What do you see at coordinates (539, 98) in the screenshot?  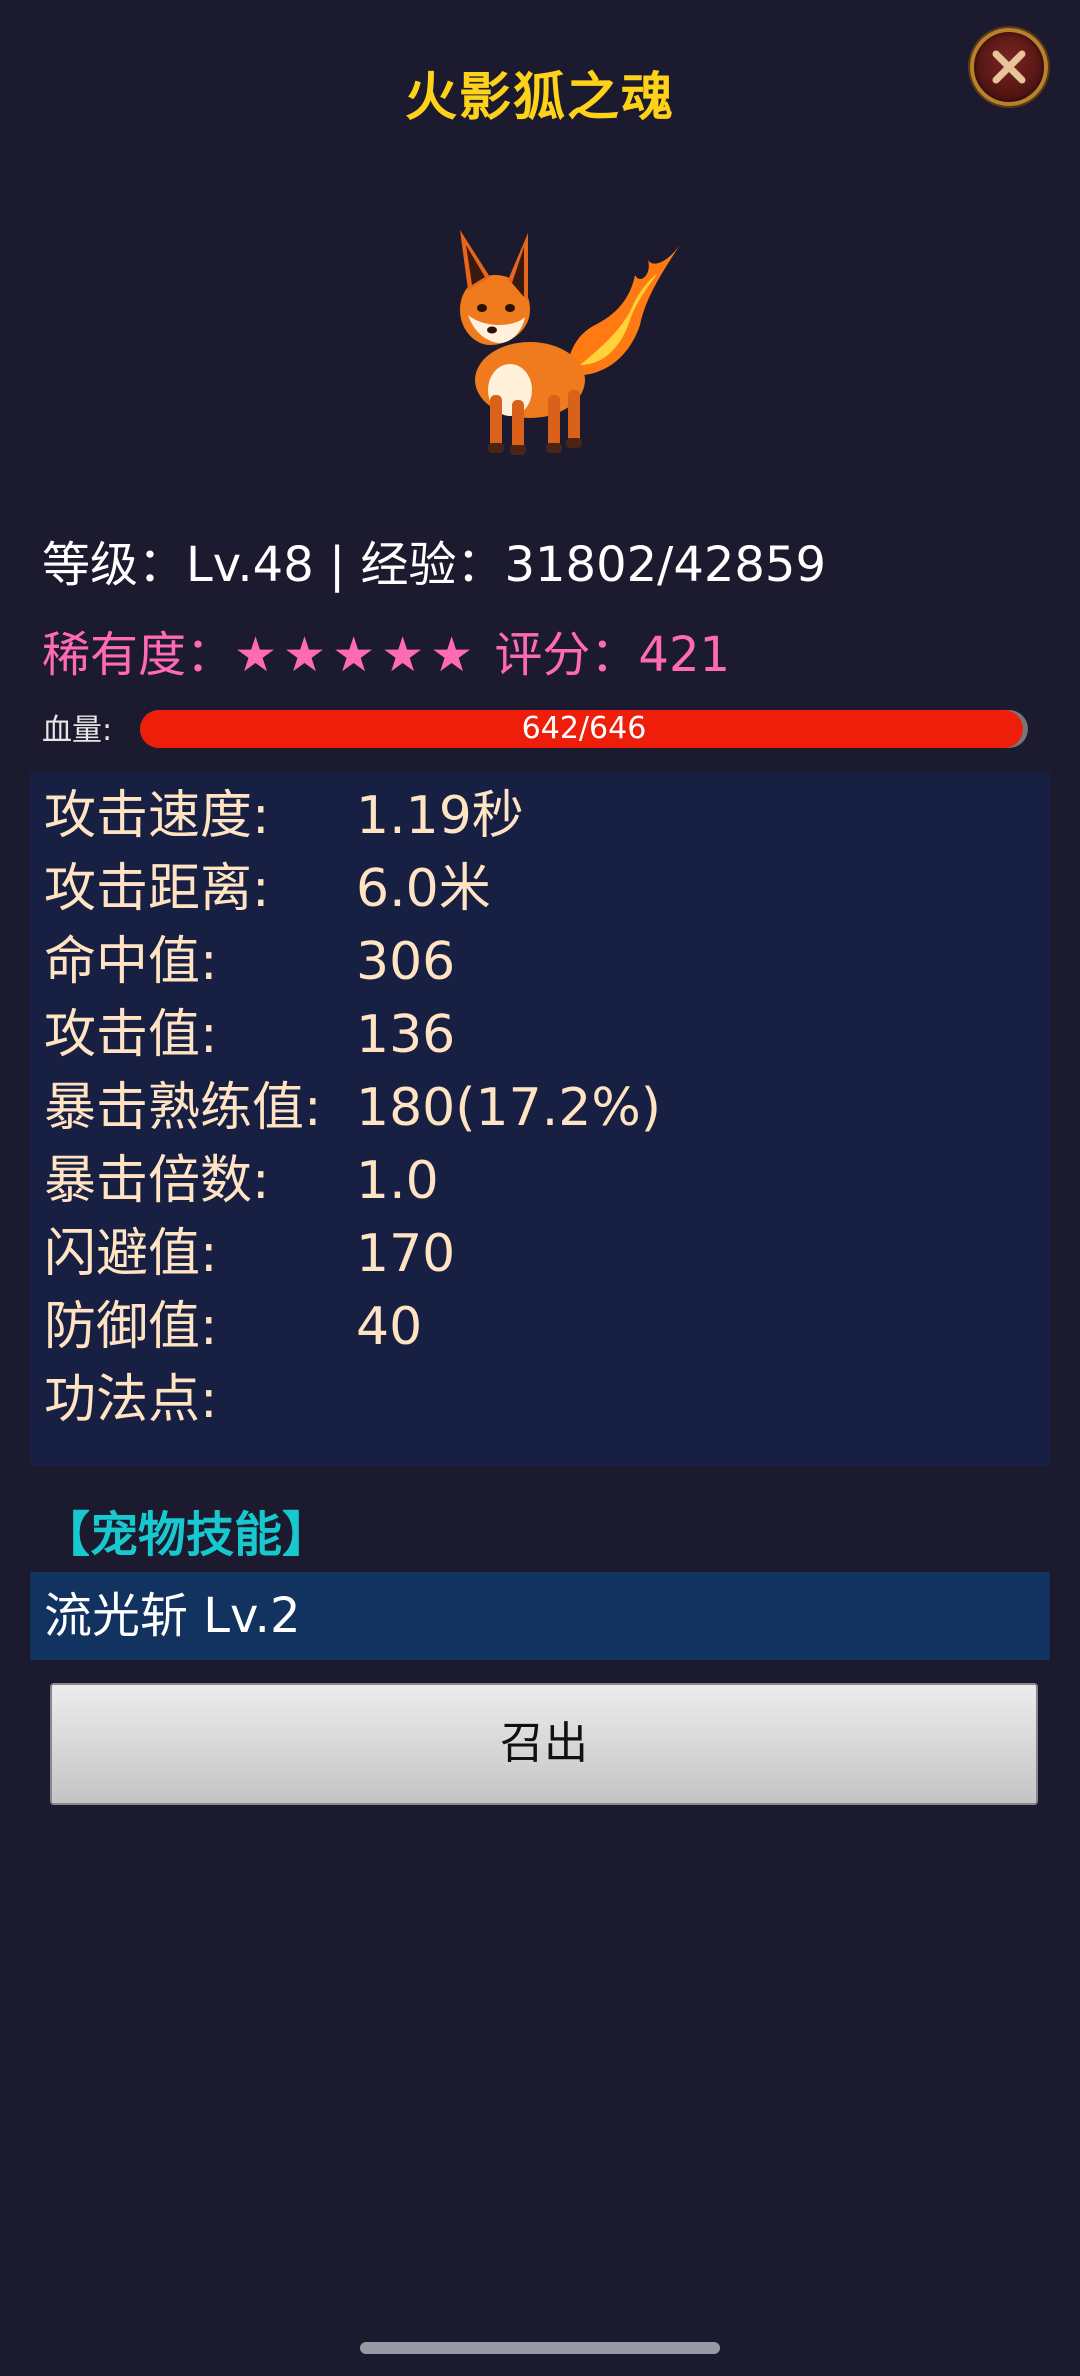 I see `pet-name-title: 火影狐之魂` at bounding box center [539, 98].